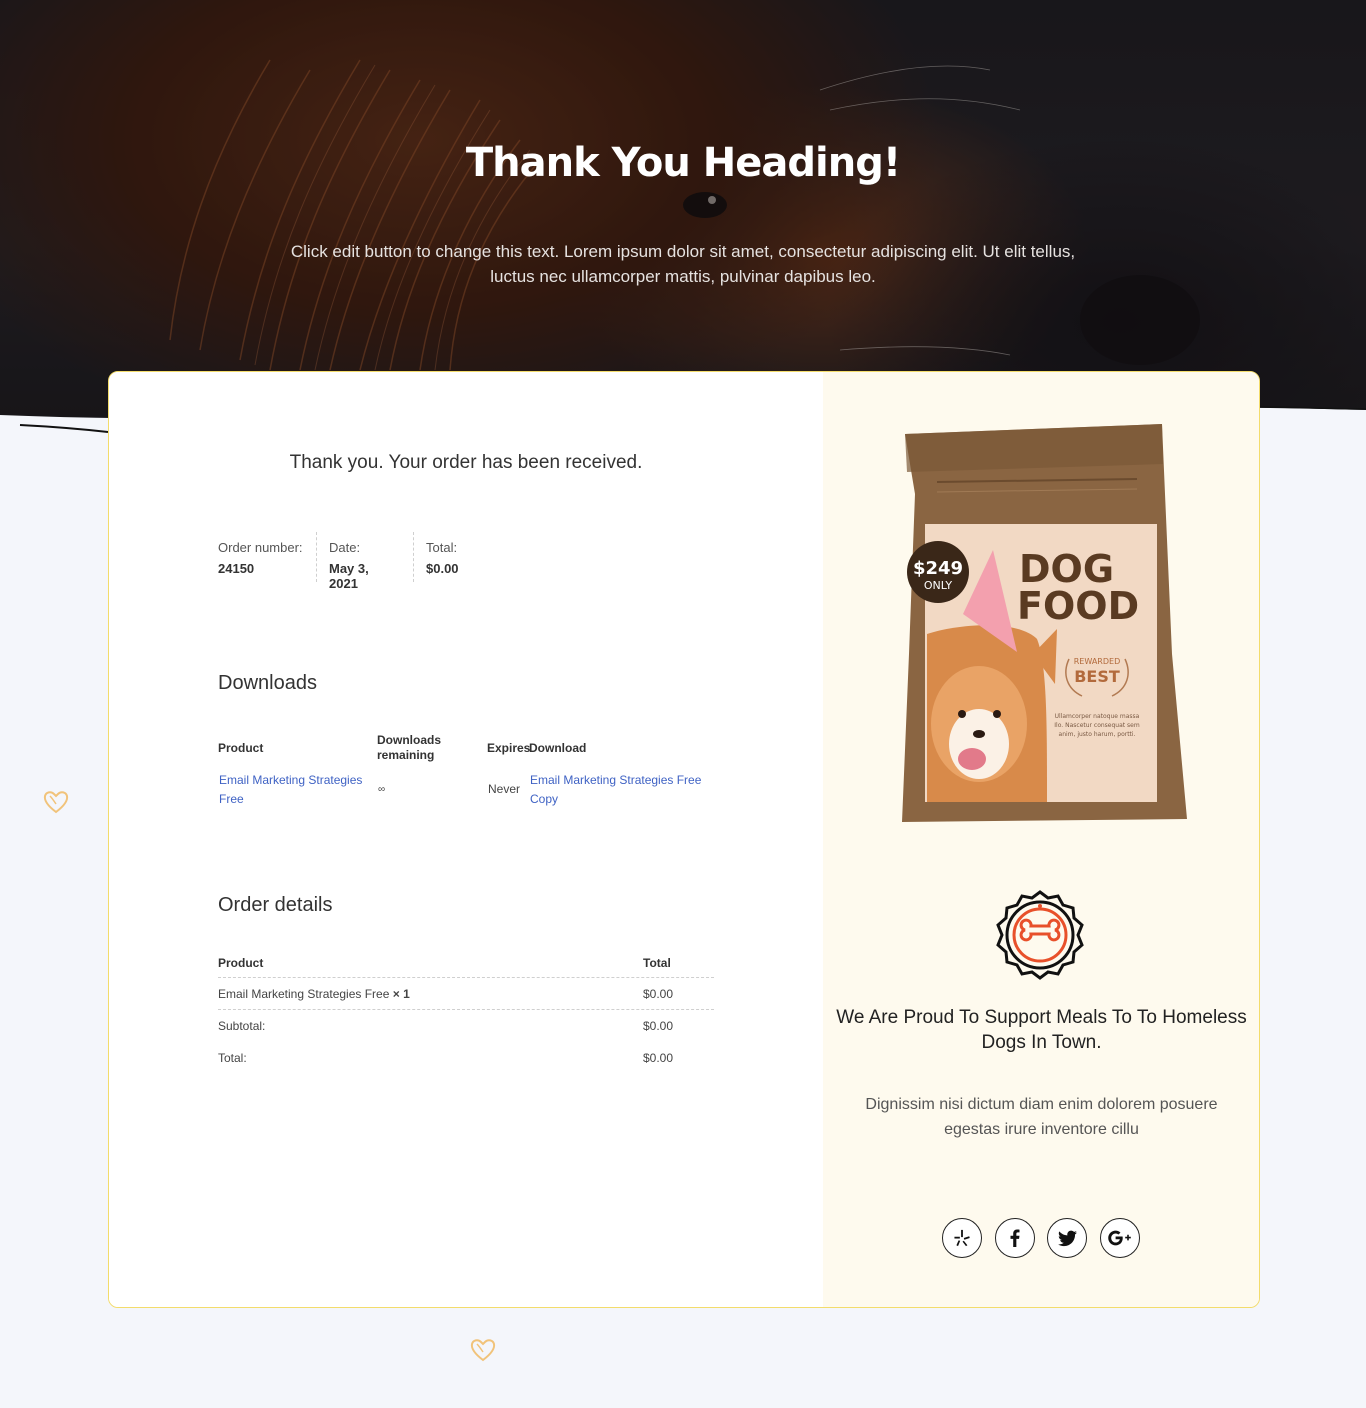 This screenshot has height=1408, width=1366. I want to click on twitter-icon, so click(1067, 1238).